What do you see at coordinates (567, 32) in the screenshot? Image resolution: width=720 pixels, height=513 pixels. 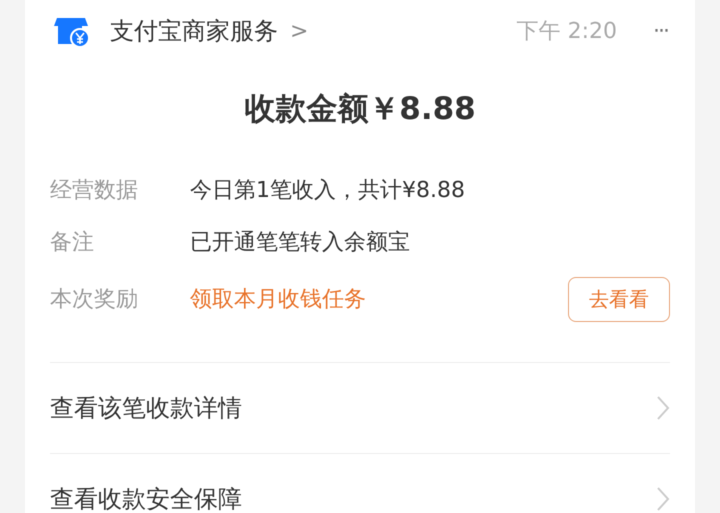 I see `message-time: 下午 2:20` at bounding box center [567, 32].